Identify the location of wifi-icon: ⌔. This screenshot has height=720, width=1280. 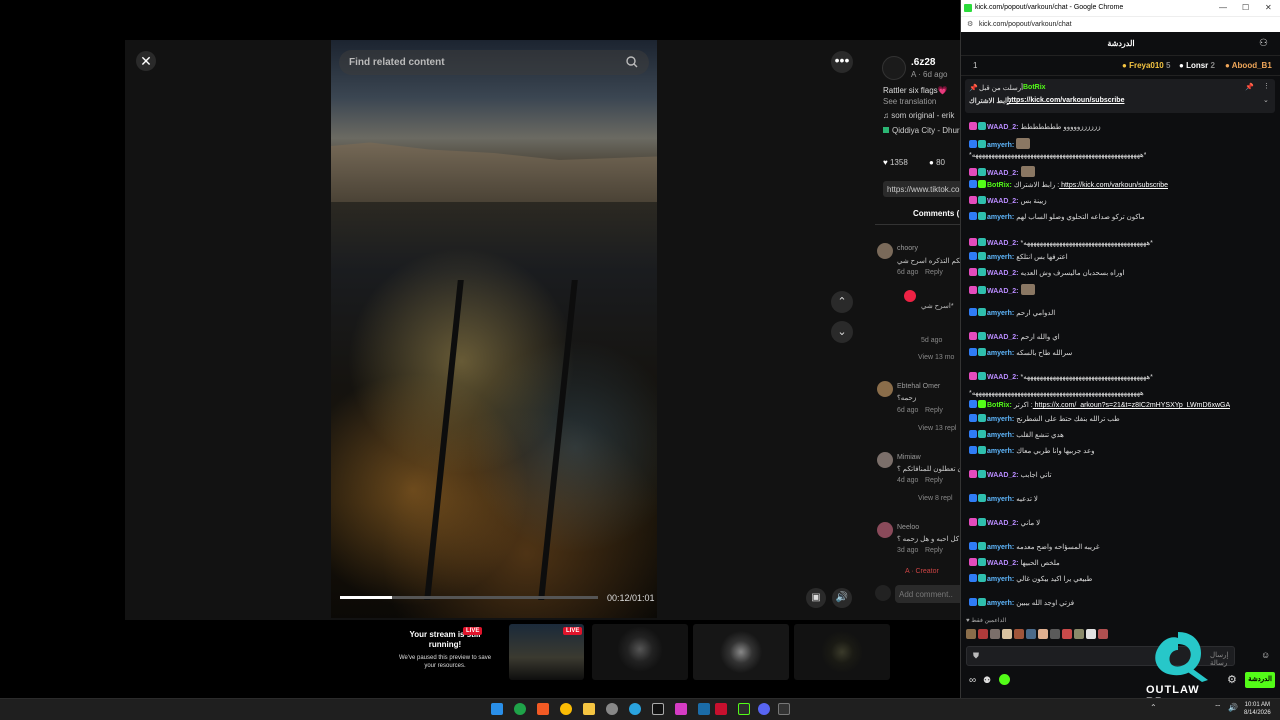
(1218, 708).